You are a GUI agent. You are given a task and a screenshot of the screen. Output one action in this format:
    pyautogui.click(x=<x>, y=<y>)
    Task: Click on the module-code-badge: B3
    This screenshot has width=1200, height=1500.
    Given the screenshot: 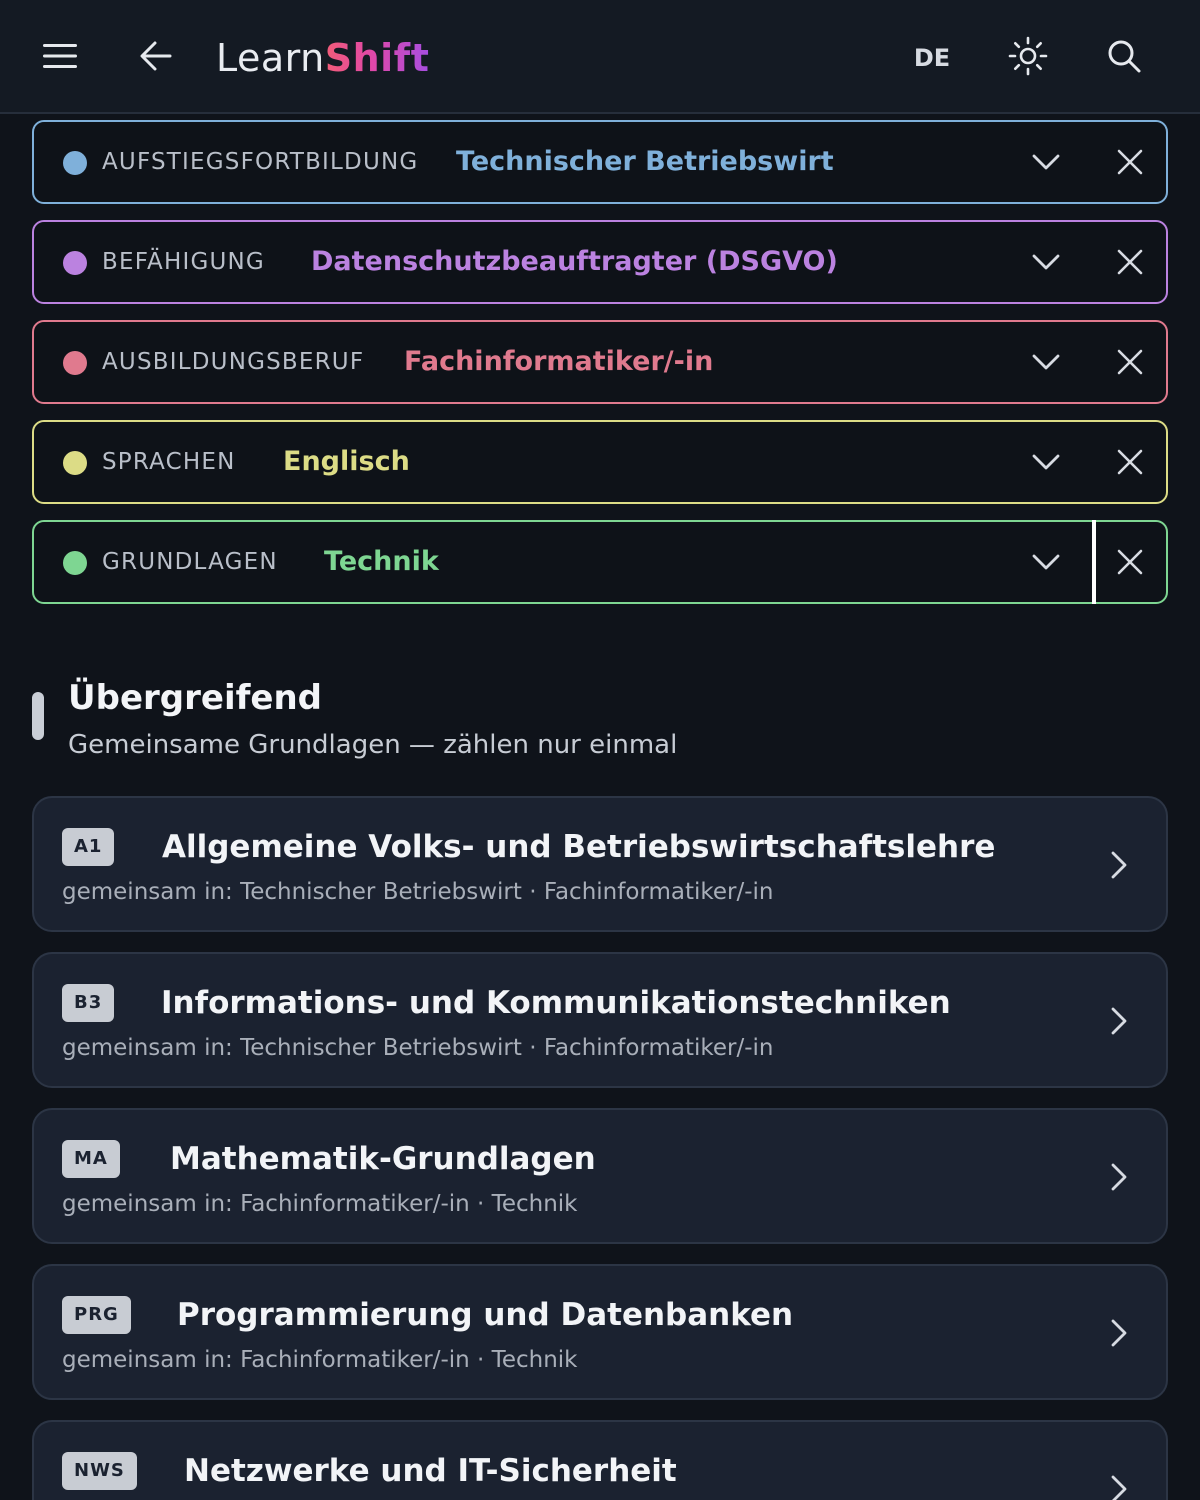 What is the action you would take?
    pyautogui.click(x=88, y=1003)
    